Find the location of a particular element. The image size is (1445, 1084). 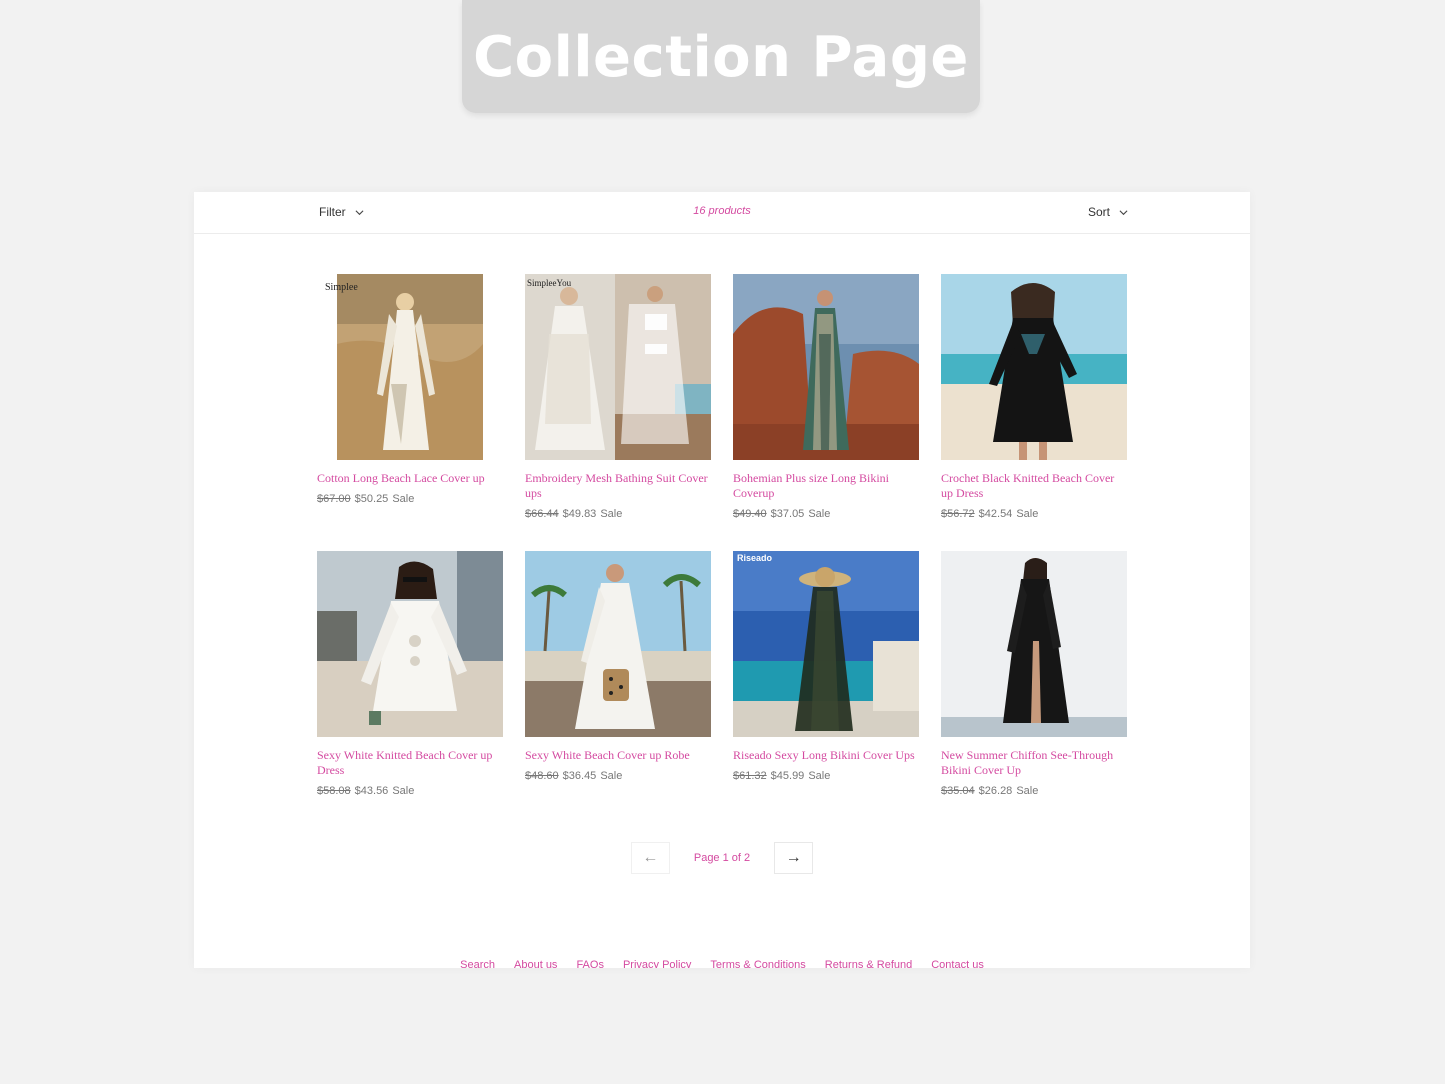

original-price: $61.32 is located at coordinates (750, 776).